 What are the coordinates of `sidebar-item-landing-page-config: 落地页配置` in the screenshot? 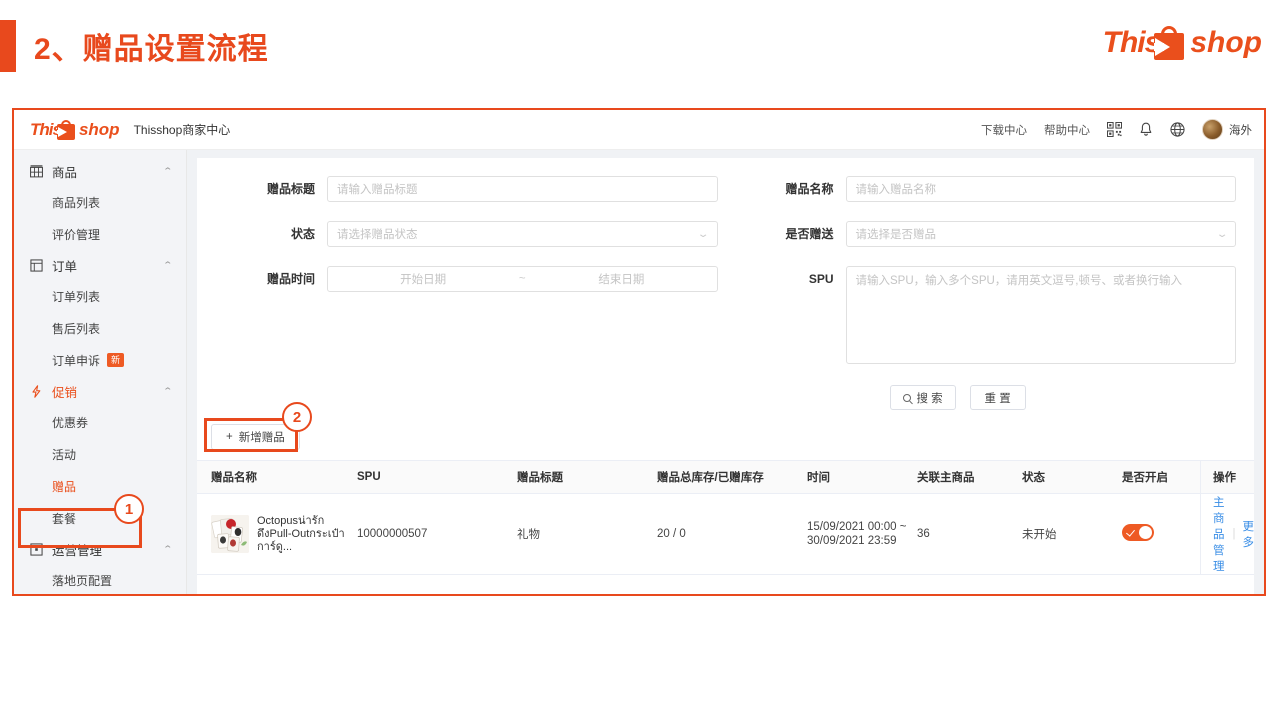 It's located at (100, 579).